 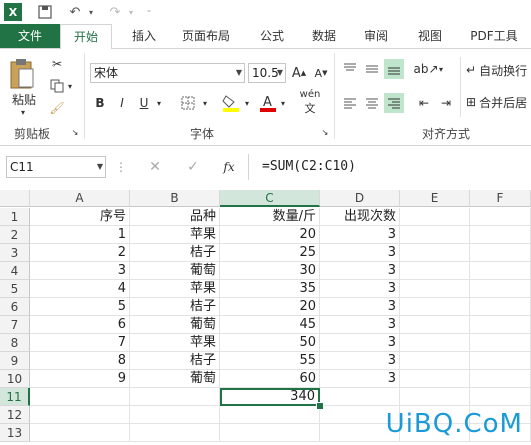 I want to click on cell-c7: 45, so click(x=270, y=325).